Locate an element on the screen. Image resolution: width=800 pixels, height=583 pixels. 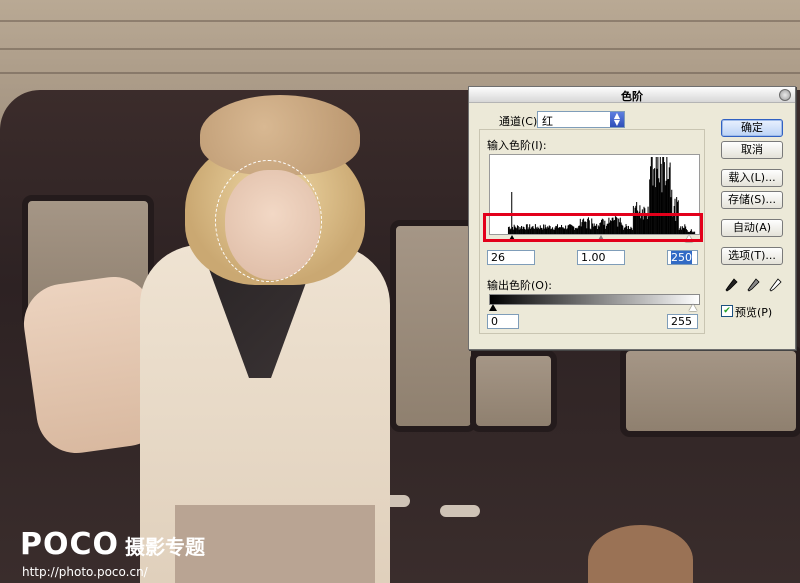
selection-marquee is located at coordinates (268, 221).